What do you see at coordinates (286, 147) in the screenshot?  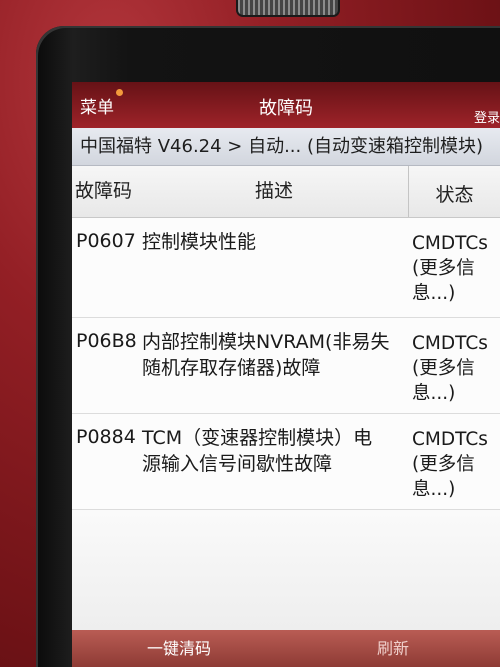 I see `breadcrumb: 中国福特 V46.24 > 自动... (自动变速箱控制模块)` at bounding box center [286, 147].